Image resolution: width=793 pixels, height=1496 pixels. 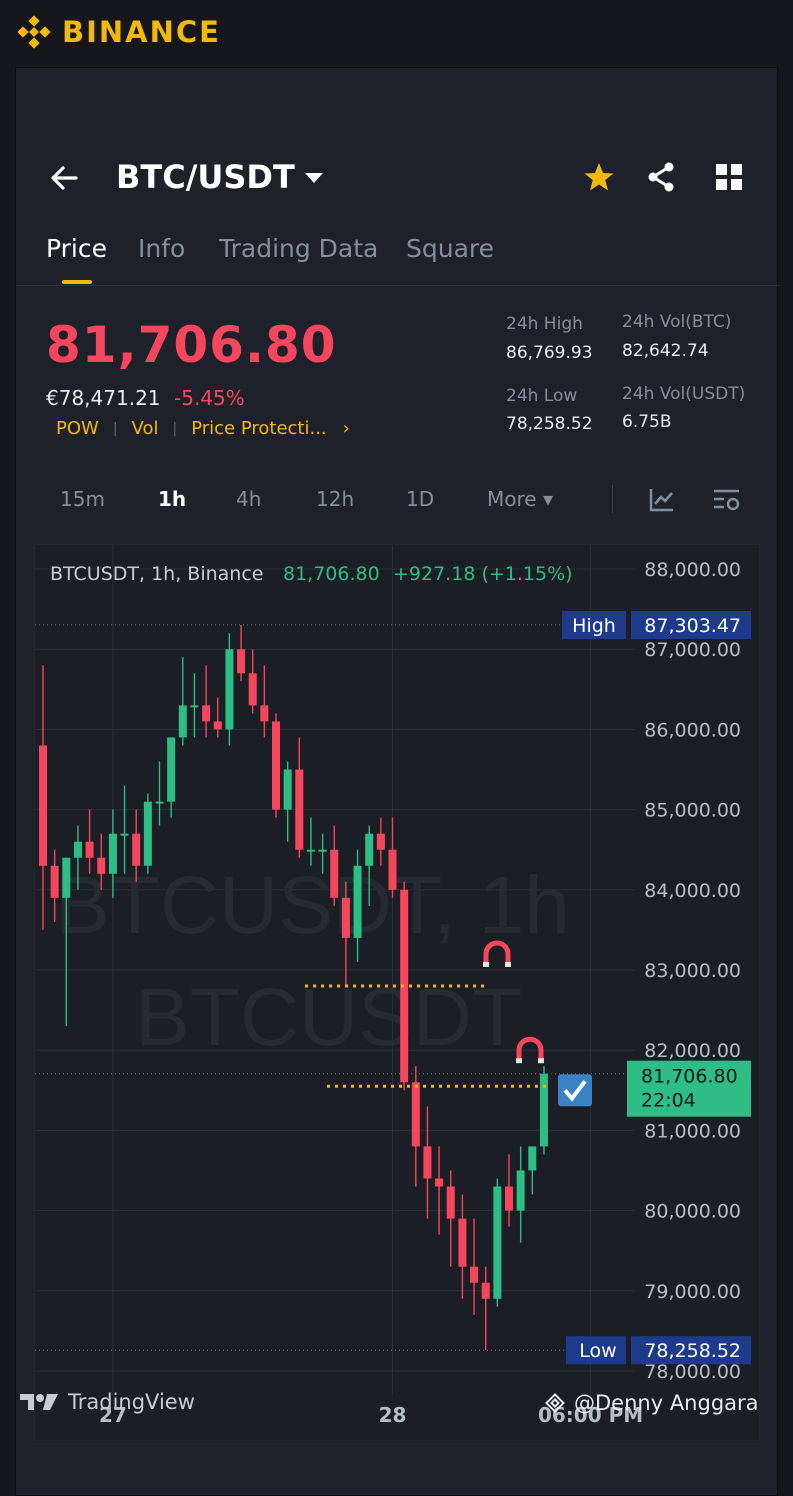 What do you see at coordinates (420, 499) in the screenshot?
I see `interval-1d: 1D` at bounding box center [420, 499].